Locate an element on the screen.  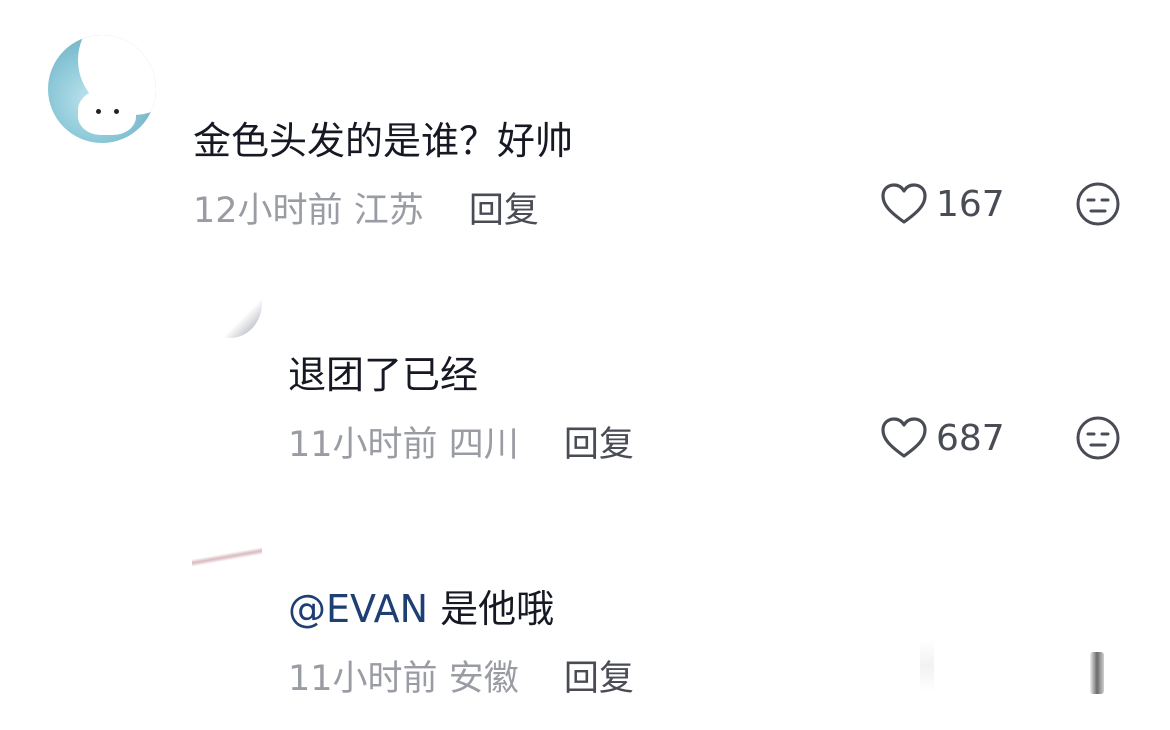
like-count: 687 is located at coordinates (970, 438).